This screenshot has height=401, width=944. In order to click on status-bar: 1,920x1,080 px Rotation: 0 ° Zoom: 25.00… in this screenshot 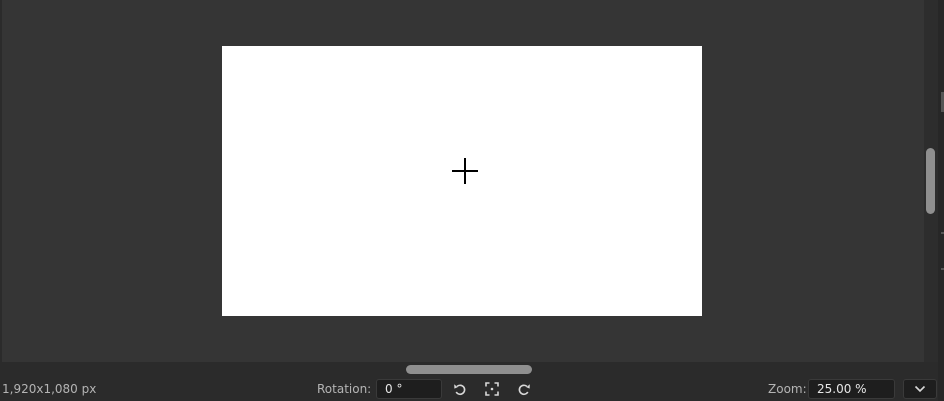, I will do `click(469, 389)`.